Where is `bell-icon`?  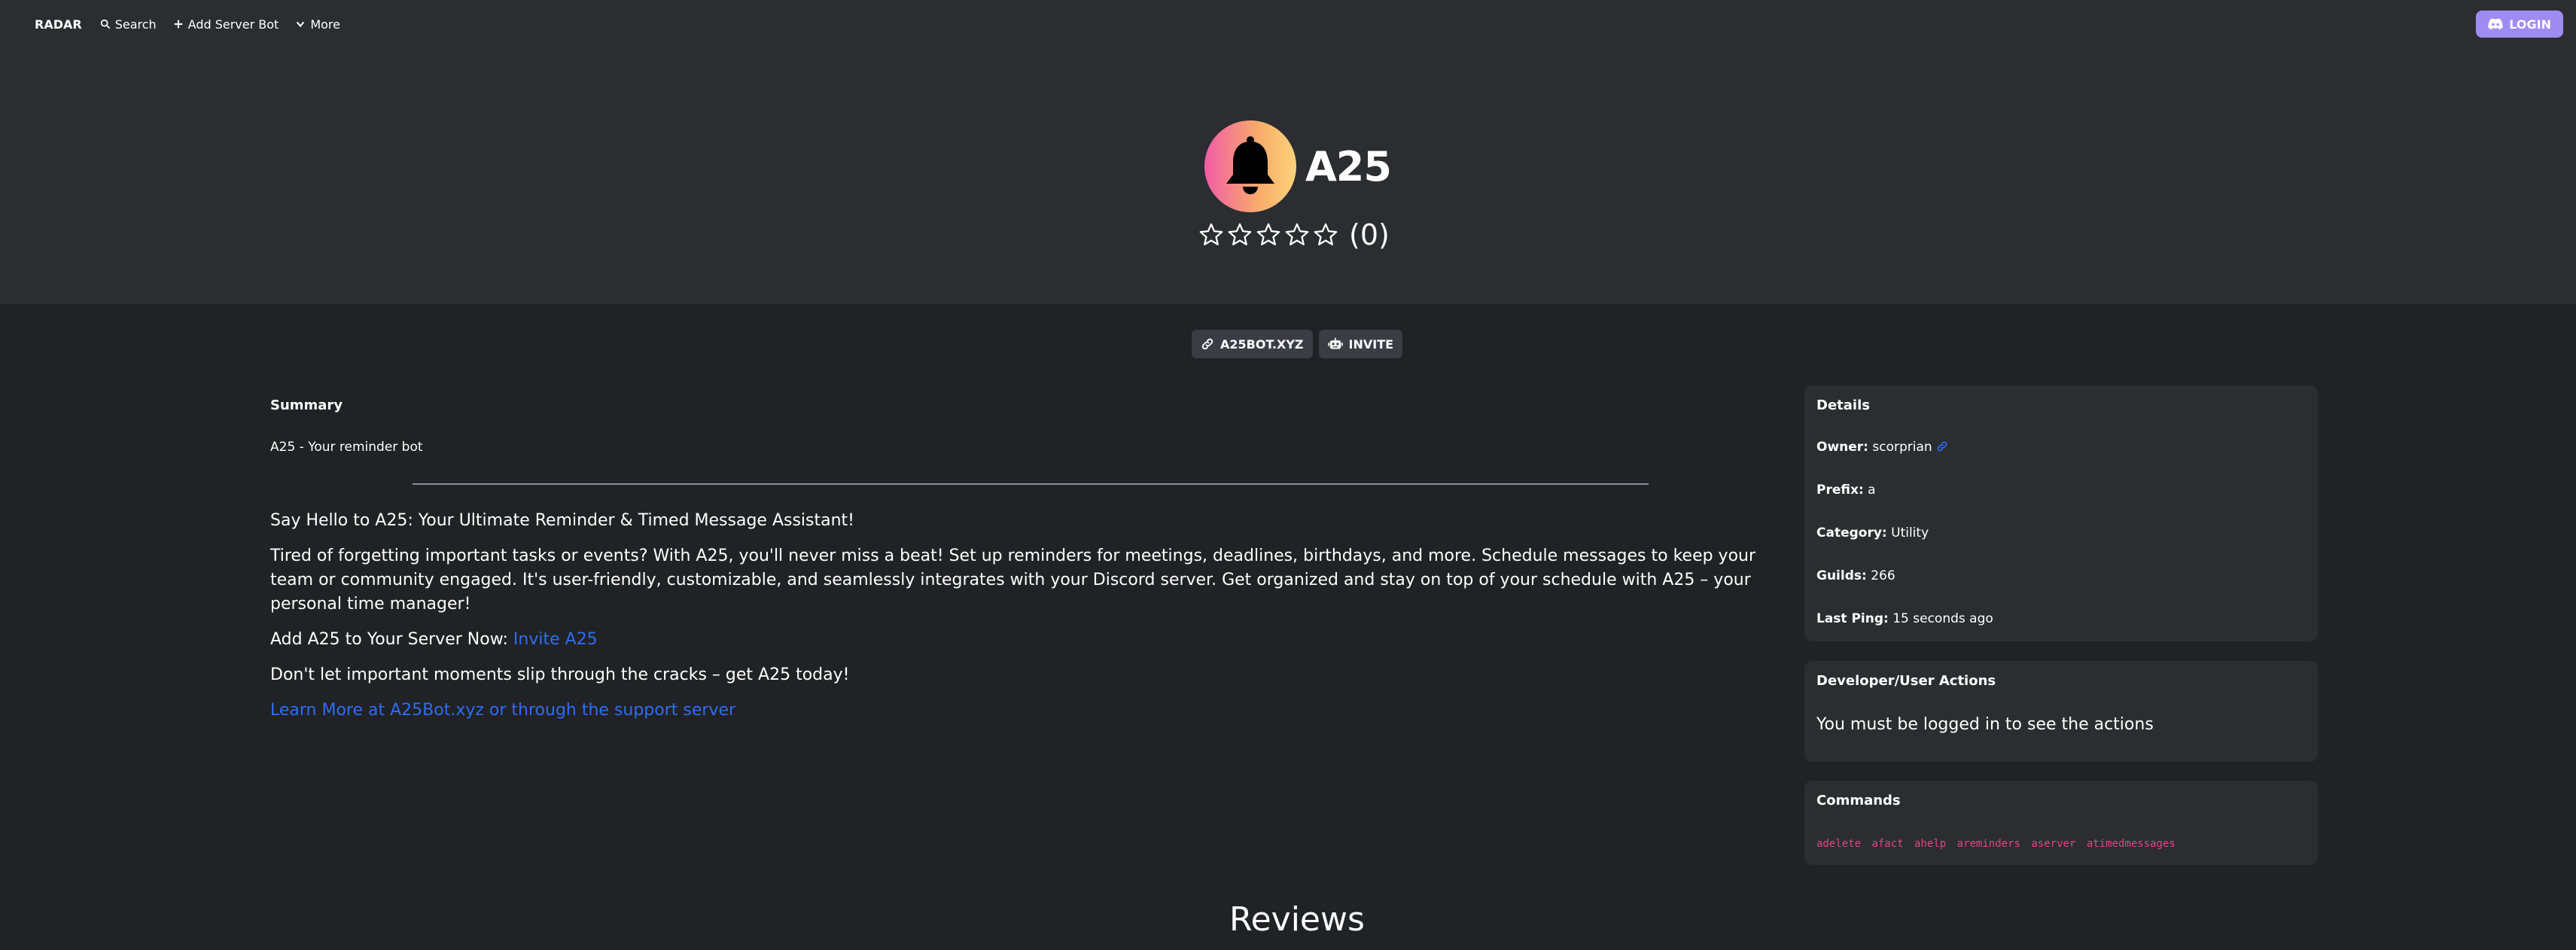
bell-icon is located at coordinates (1250, 165).